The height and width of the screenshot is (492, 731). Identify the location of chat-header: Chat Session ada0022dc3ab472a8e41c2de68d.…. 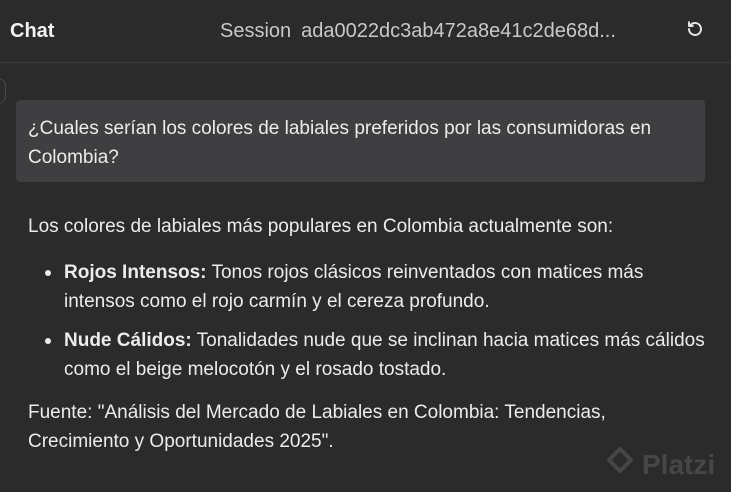
(365, 31).